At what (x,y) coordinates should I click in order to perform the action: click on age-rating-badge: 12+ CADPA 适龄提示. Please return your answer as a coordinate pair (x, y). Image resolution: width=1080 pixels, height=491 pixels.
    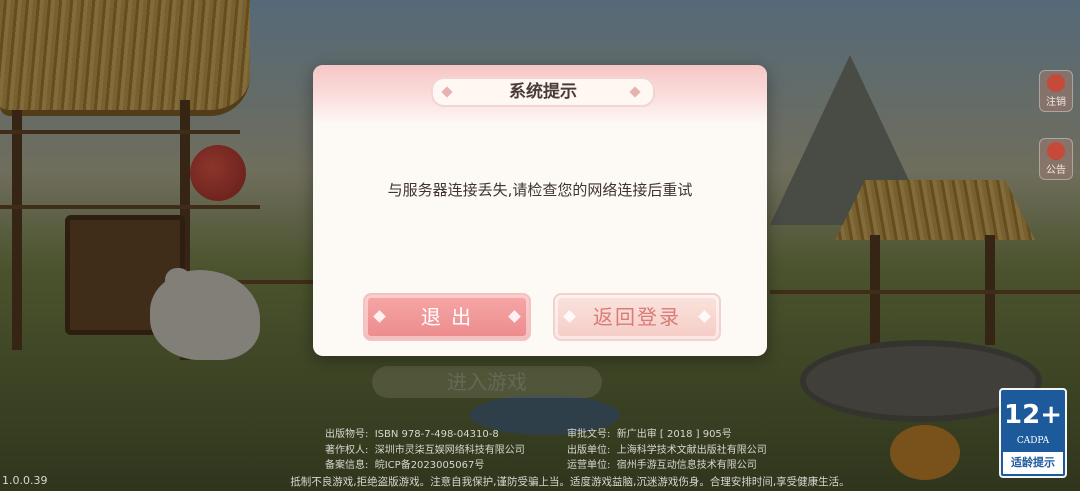
    Looking at the image, I should click on (1033, 433).